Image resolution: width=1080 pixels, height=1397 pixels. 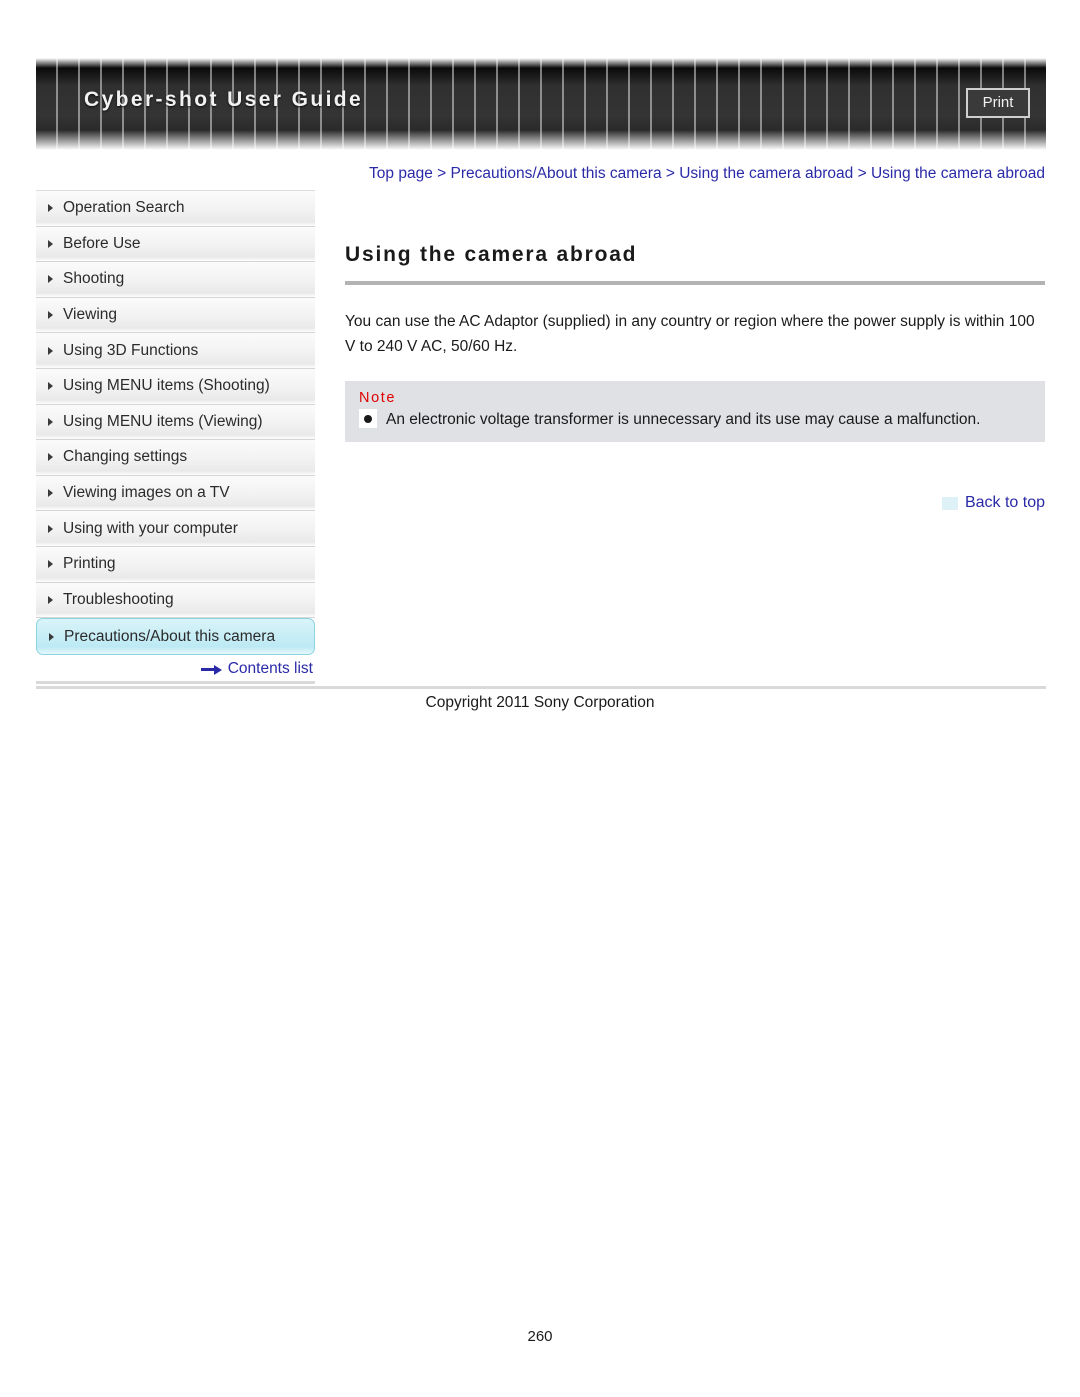 I want to click on sidebar-item-using-with-your-computer: Using with your computer, so click(x=175, y=529).